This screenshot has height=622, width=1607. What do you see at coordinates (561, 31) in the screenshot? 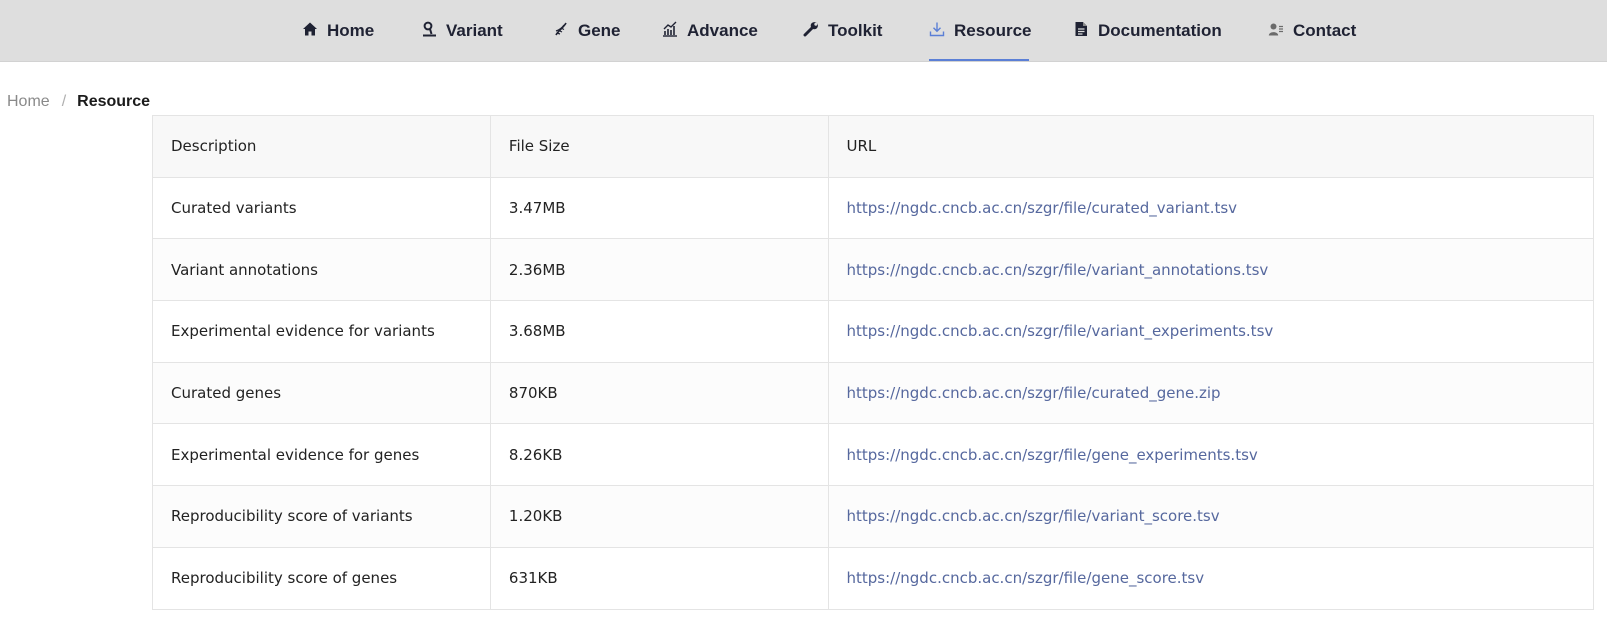
I see `gene-icon` at bounding box center [561, 31].